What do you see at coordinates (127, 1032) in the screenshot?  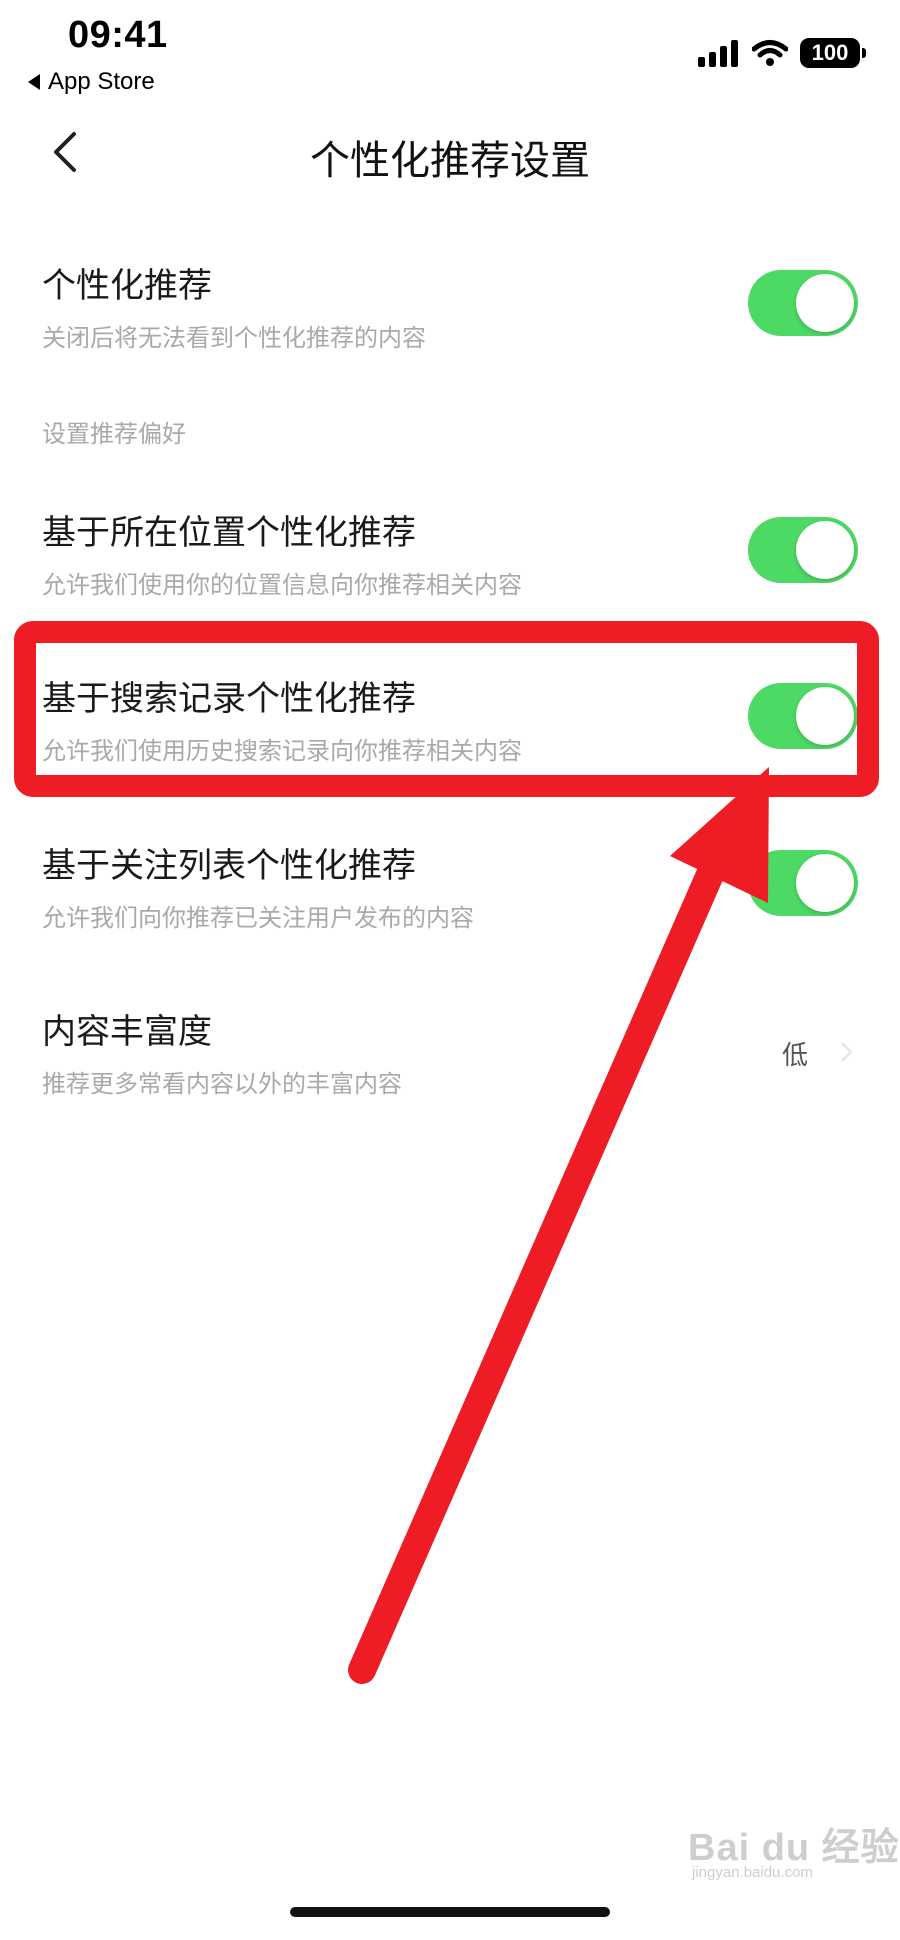 I see `setting-title: 内容丰富度` at bounding box center [127, 1032].